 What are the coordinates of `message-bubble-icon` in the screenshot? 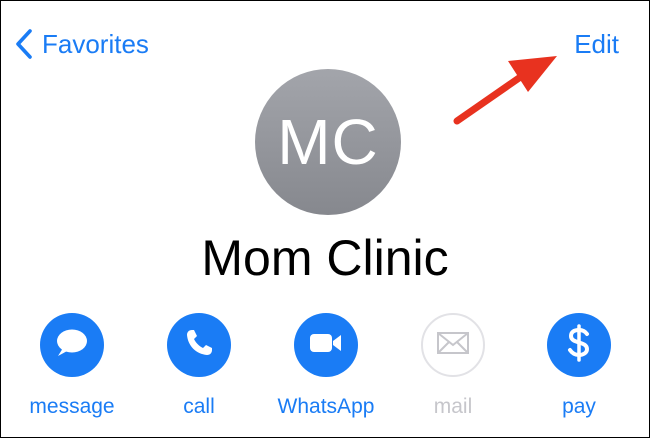 It's located at (72, 345).